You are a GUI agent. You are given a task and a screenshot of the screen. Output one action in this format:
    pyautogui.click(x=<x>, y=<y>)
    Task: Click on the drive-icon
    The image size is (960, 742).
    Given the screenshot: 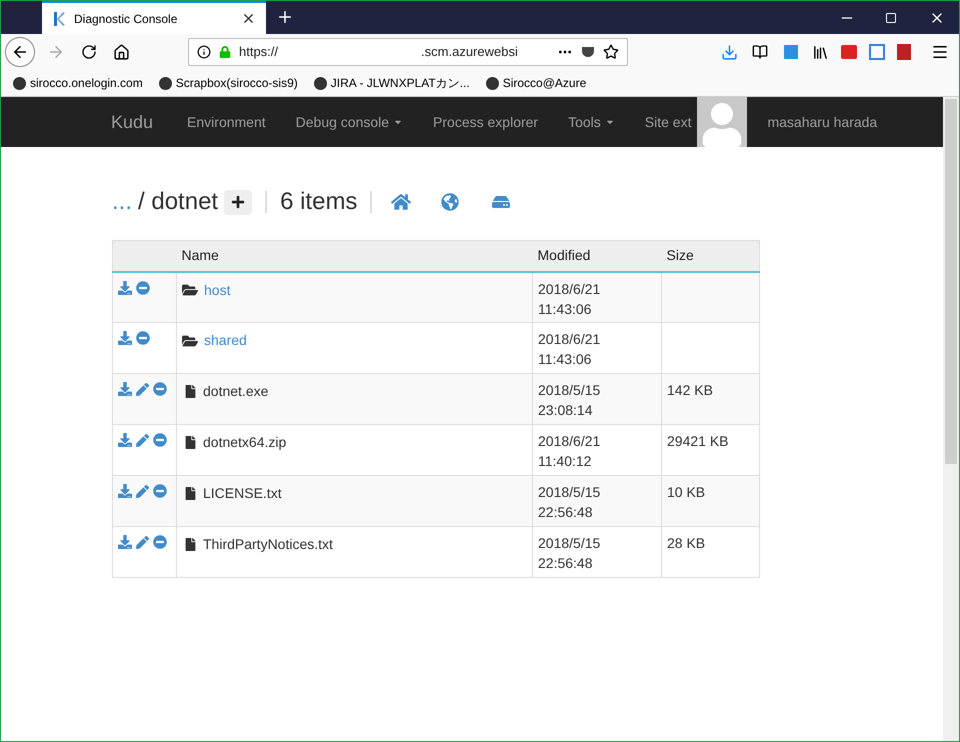 What is the action you would take?
    pyautogui.click(x=501, y=202)
    